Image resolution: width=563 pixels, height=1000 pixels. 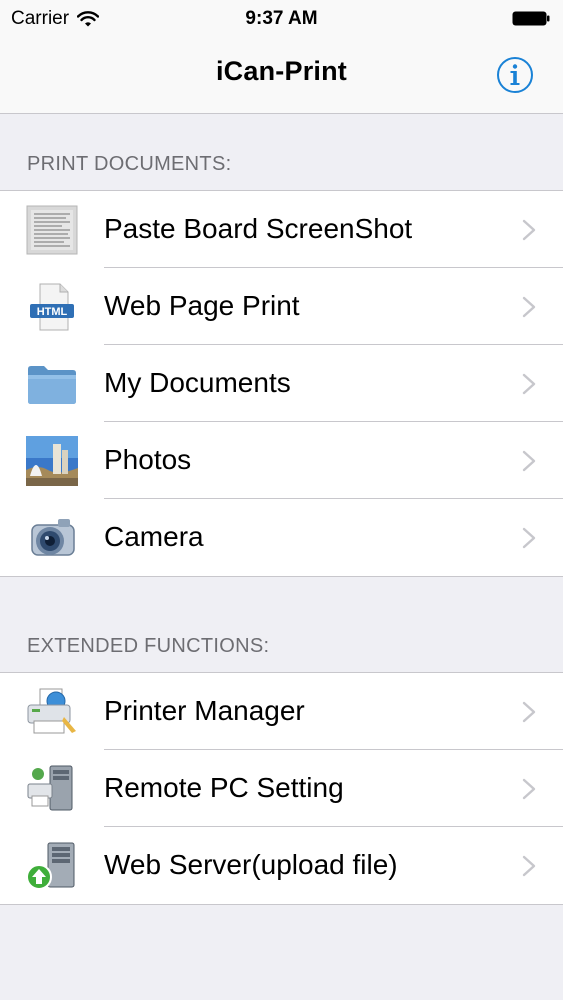 I want to click on list-item-web-server-upload-file: Web Server(upload file), so click(x=281, y=865).